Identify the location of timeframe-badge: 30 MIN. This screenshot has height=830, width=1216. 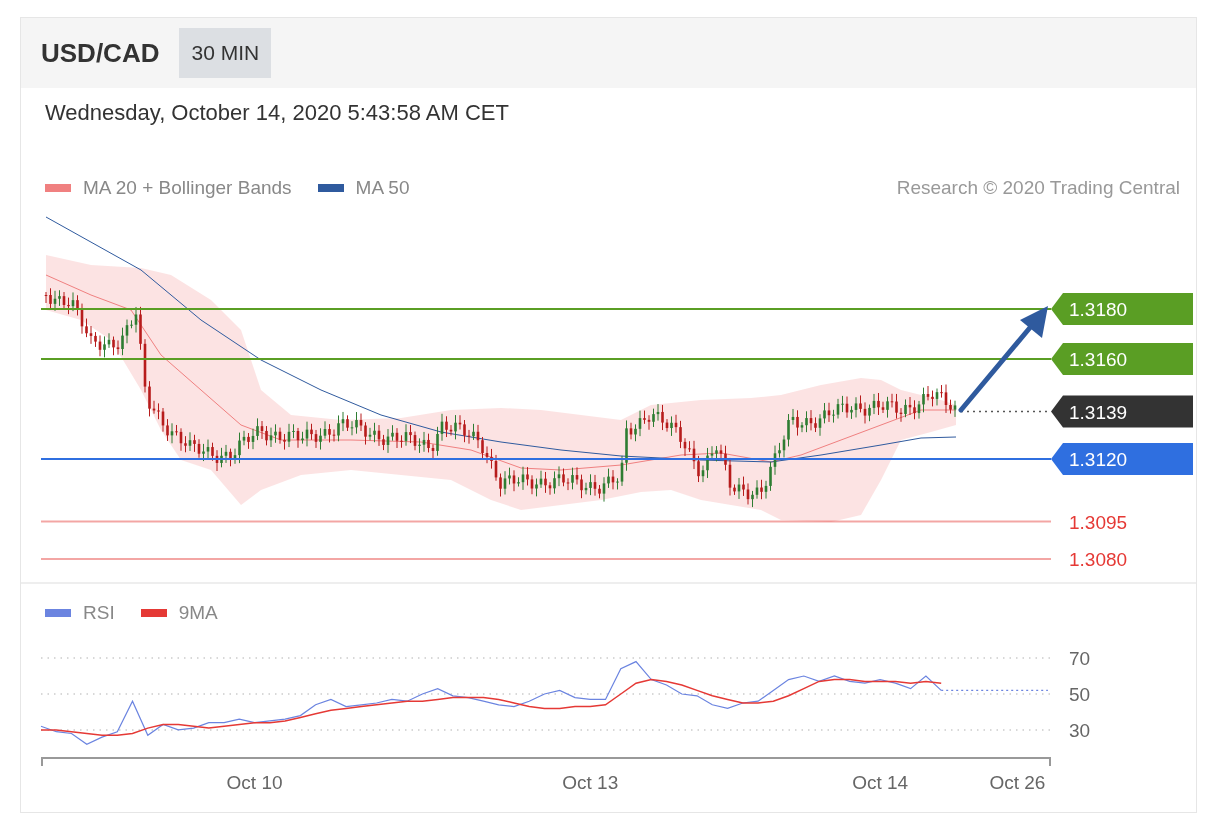
(225, 53).